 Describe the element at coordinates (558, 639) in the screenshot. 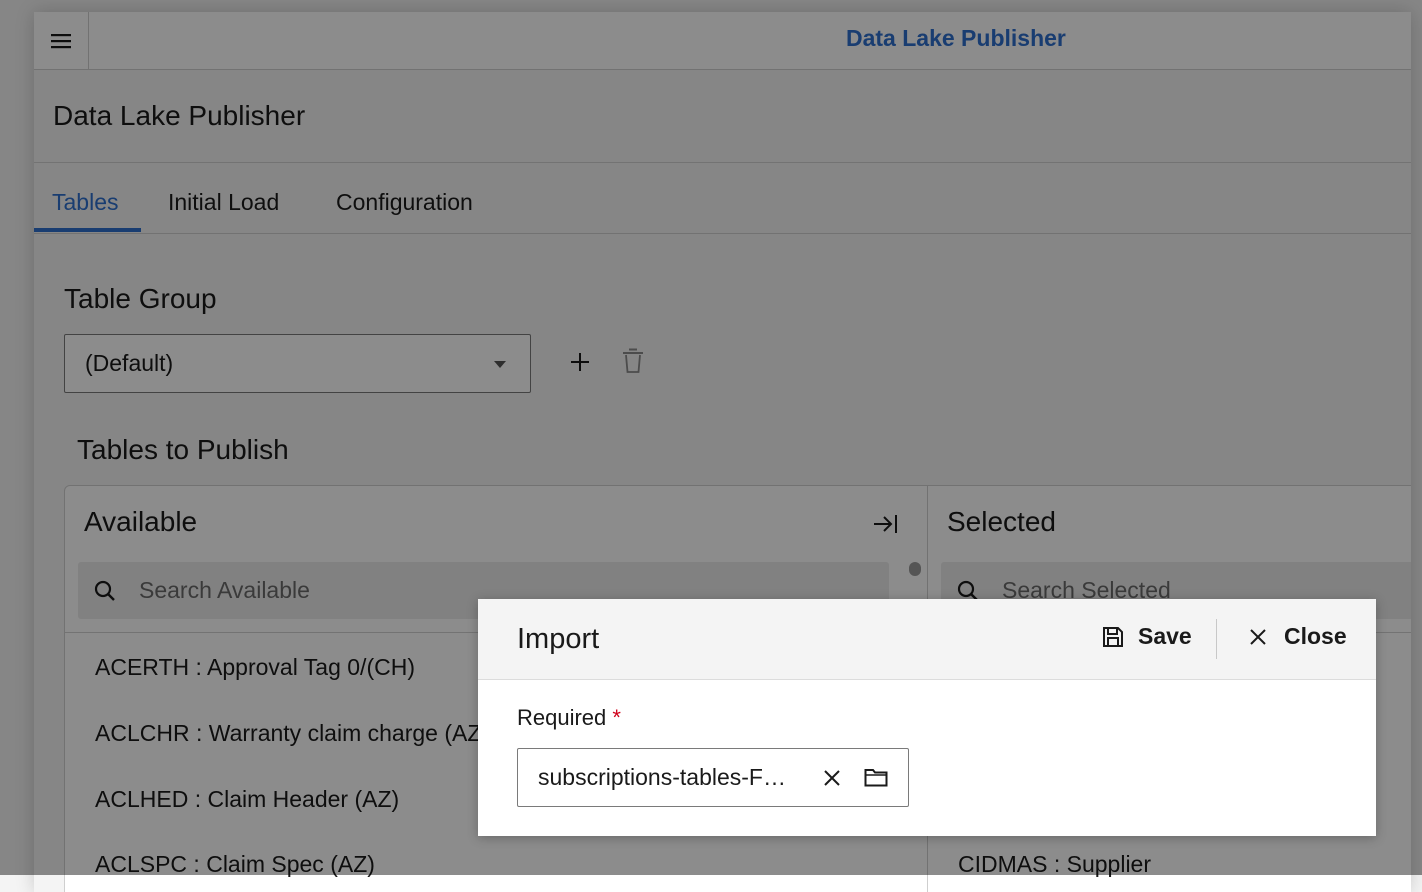

I see `dialog-title: Import` at that location.